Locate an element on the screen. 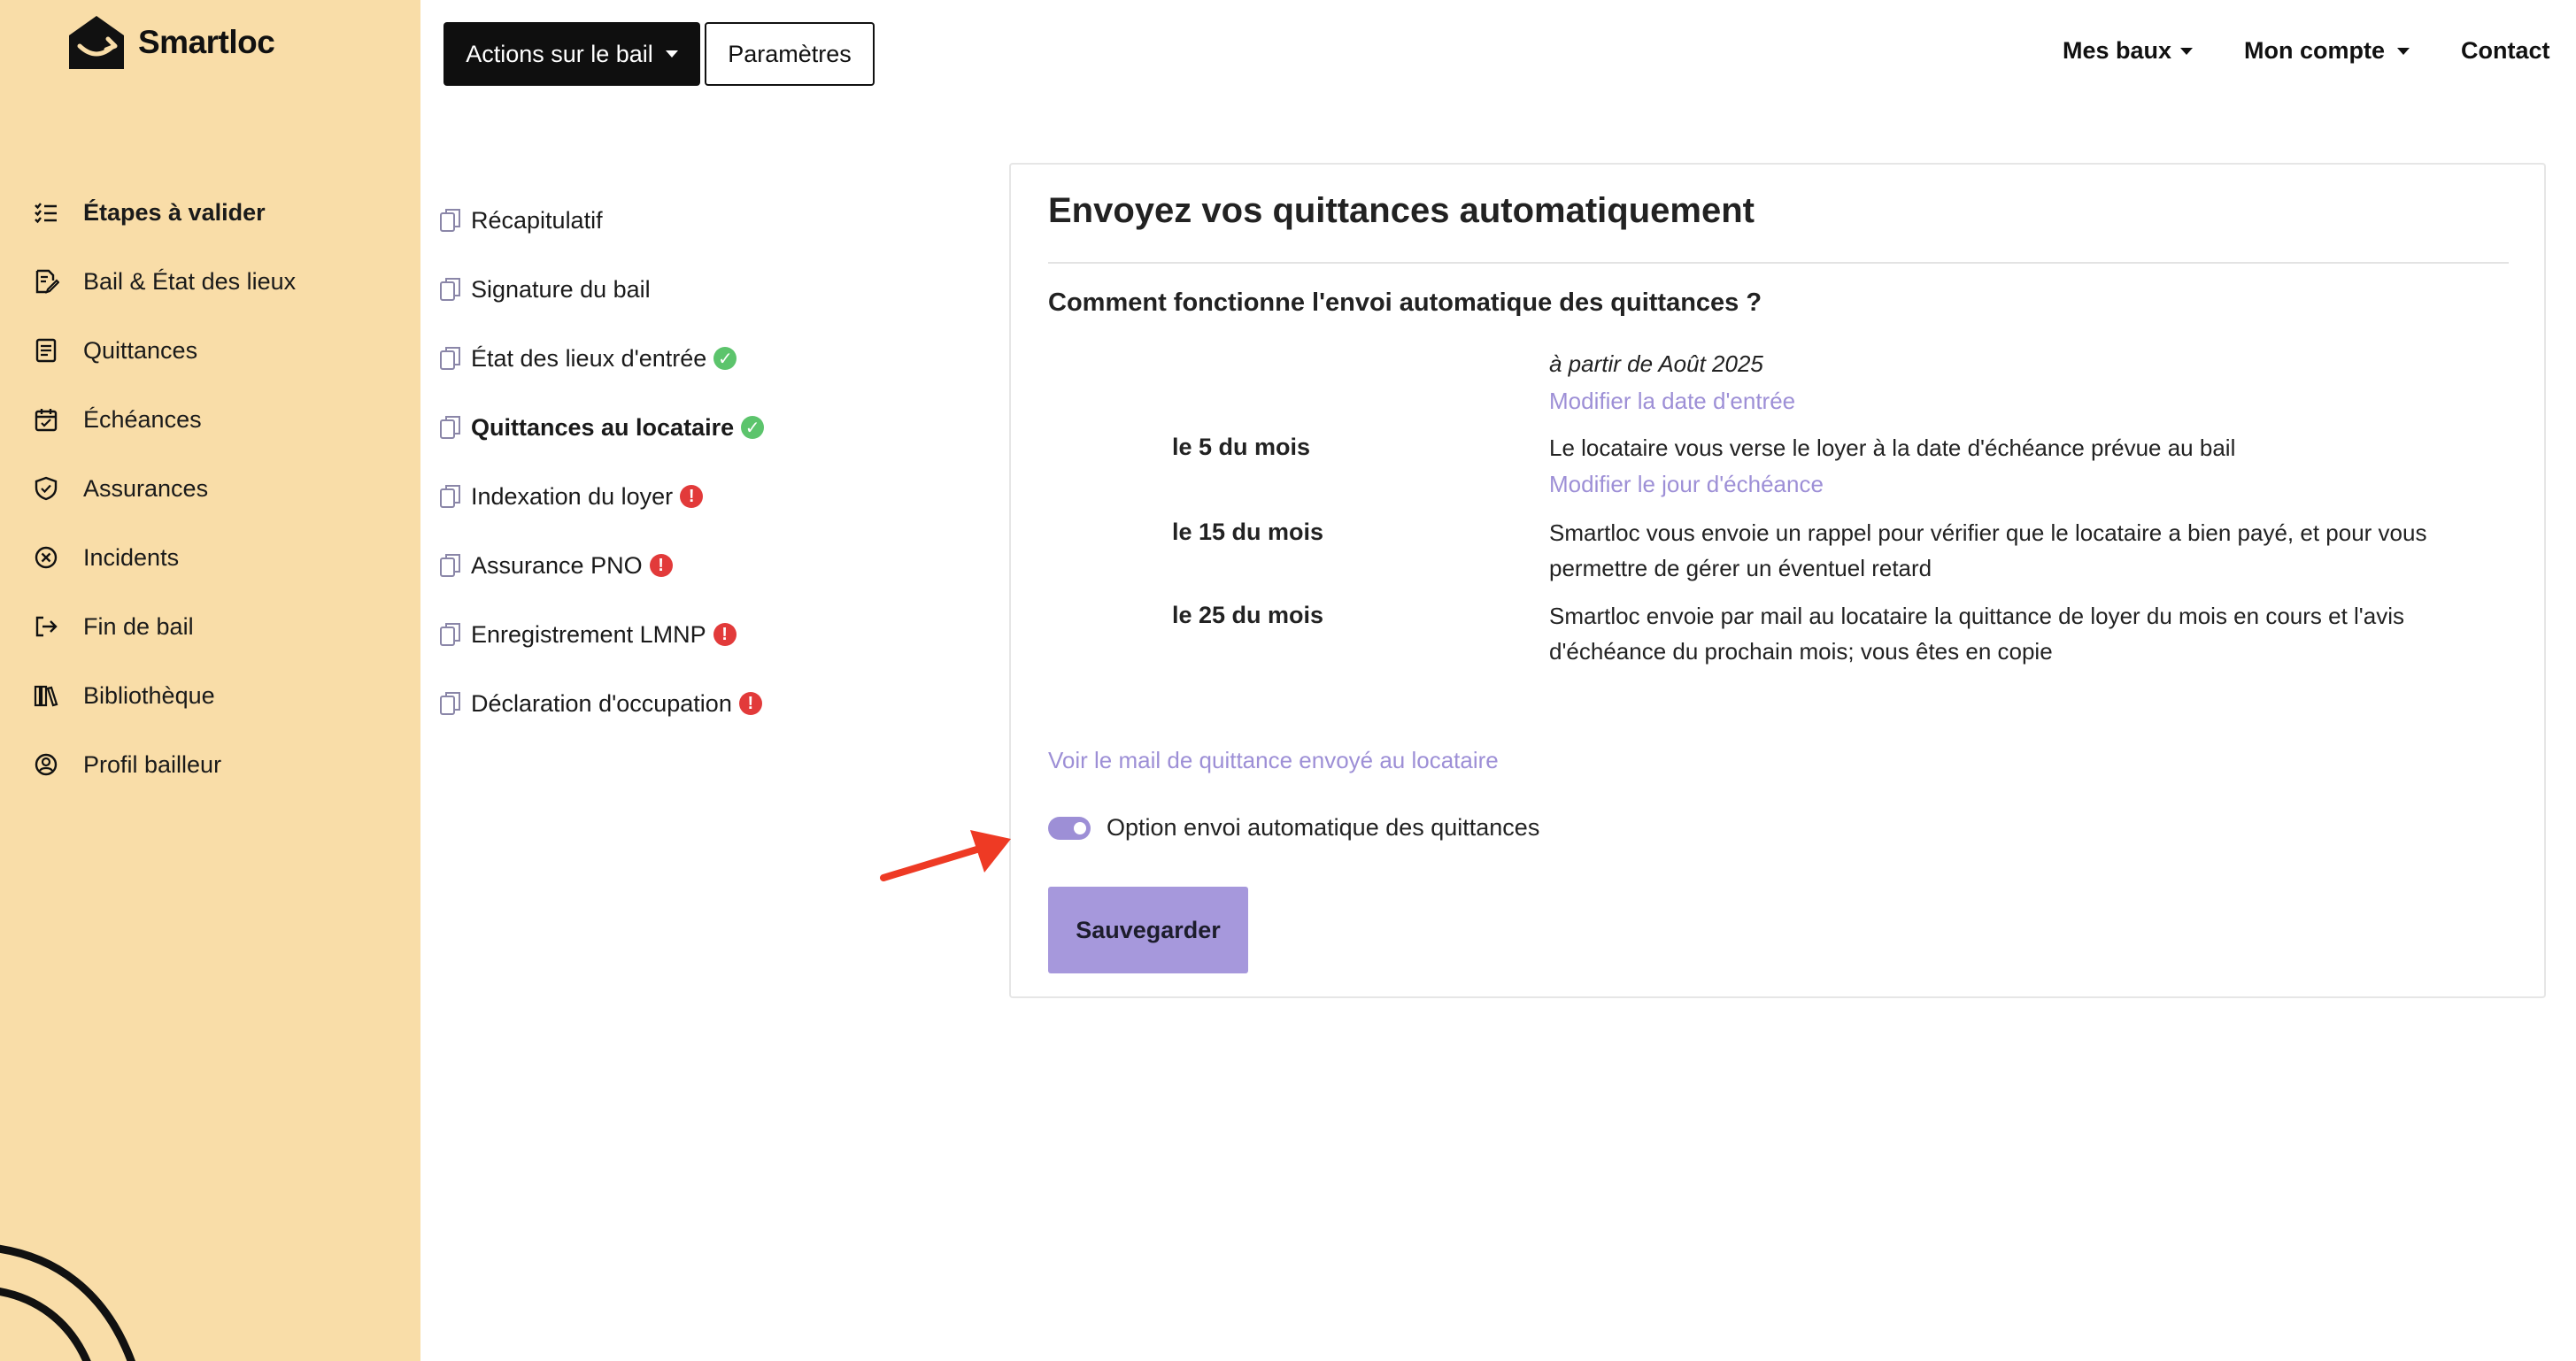  divider is located at coordinates (1778, 263).